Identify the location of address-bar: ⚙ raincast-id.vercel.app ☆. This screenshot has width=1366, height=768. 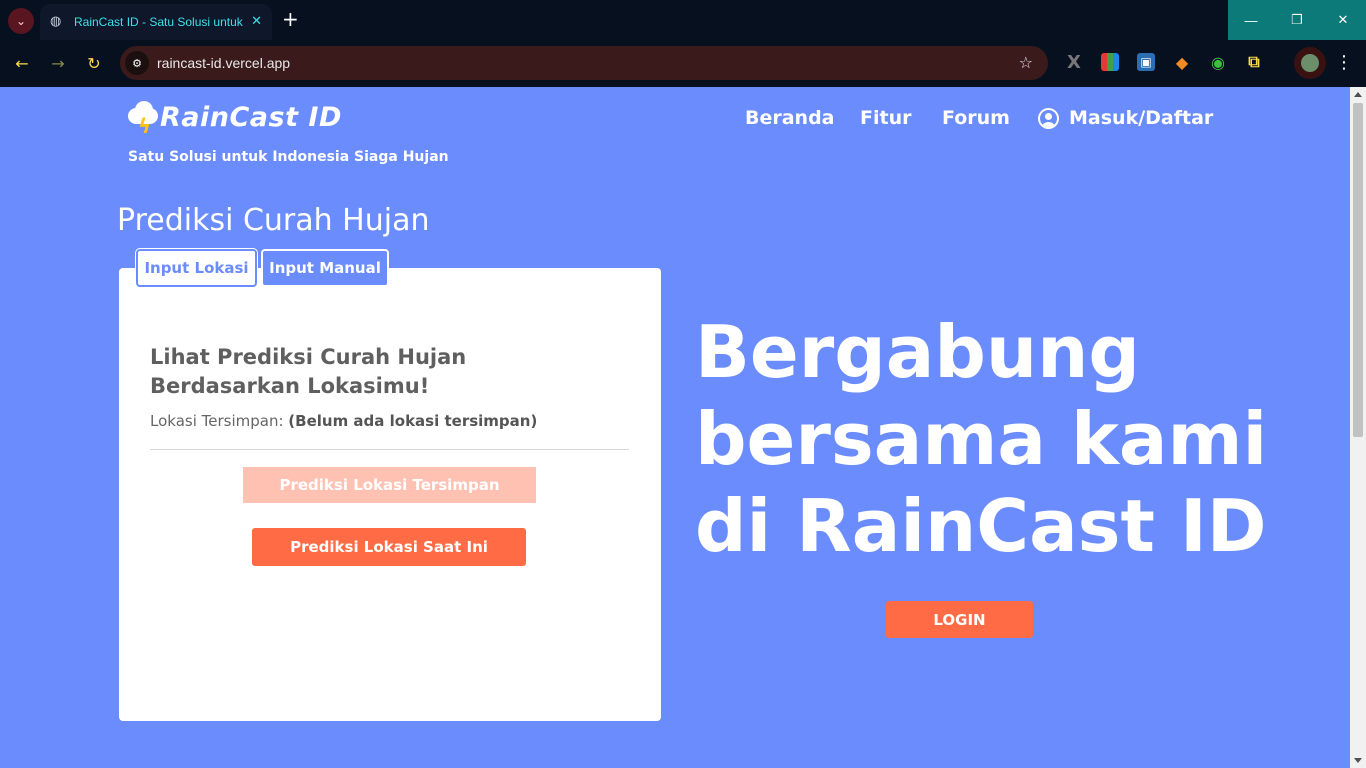
(584, 63).